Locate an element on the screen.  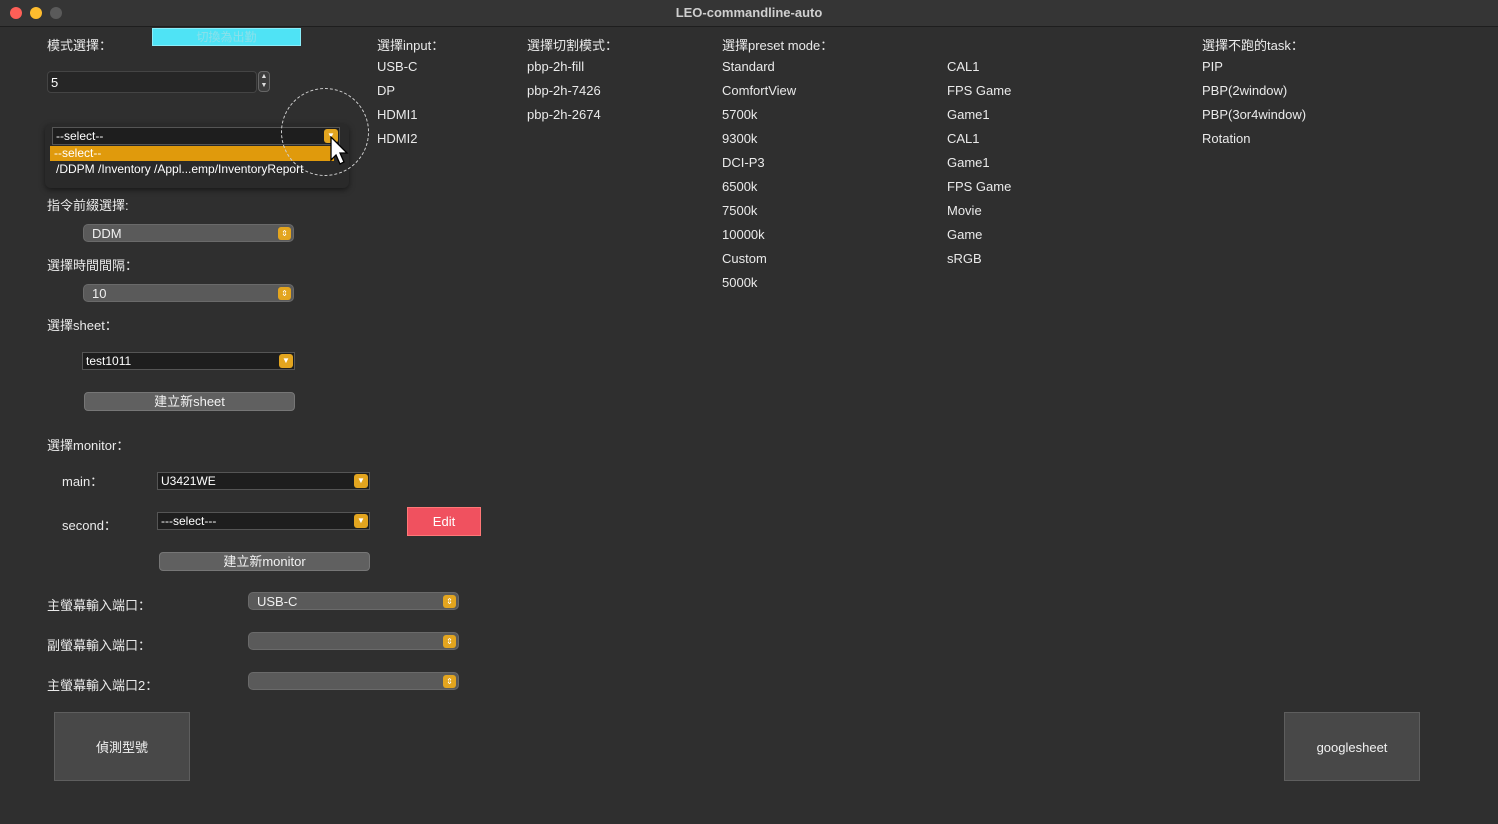
interval-select-value: 10 is located at coordinates (99, 293).